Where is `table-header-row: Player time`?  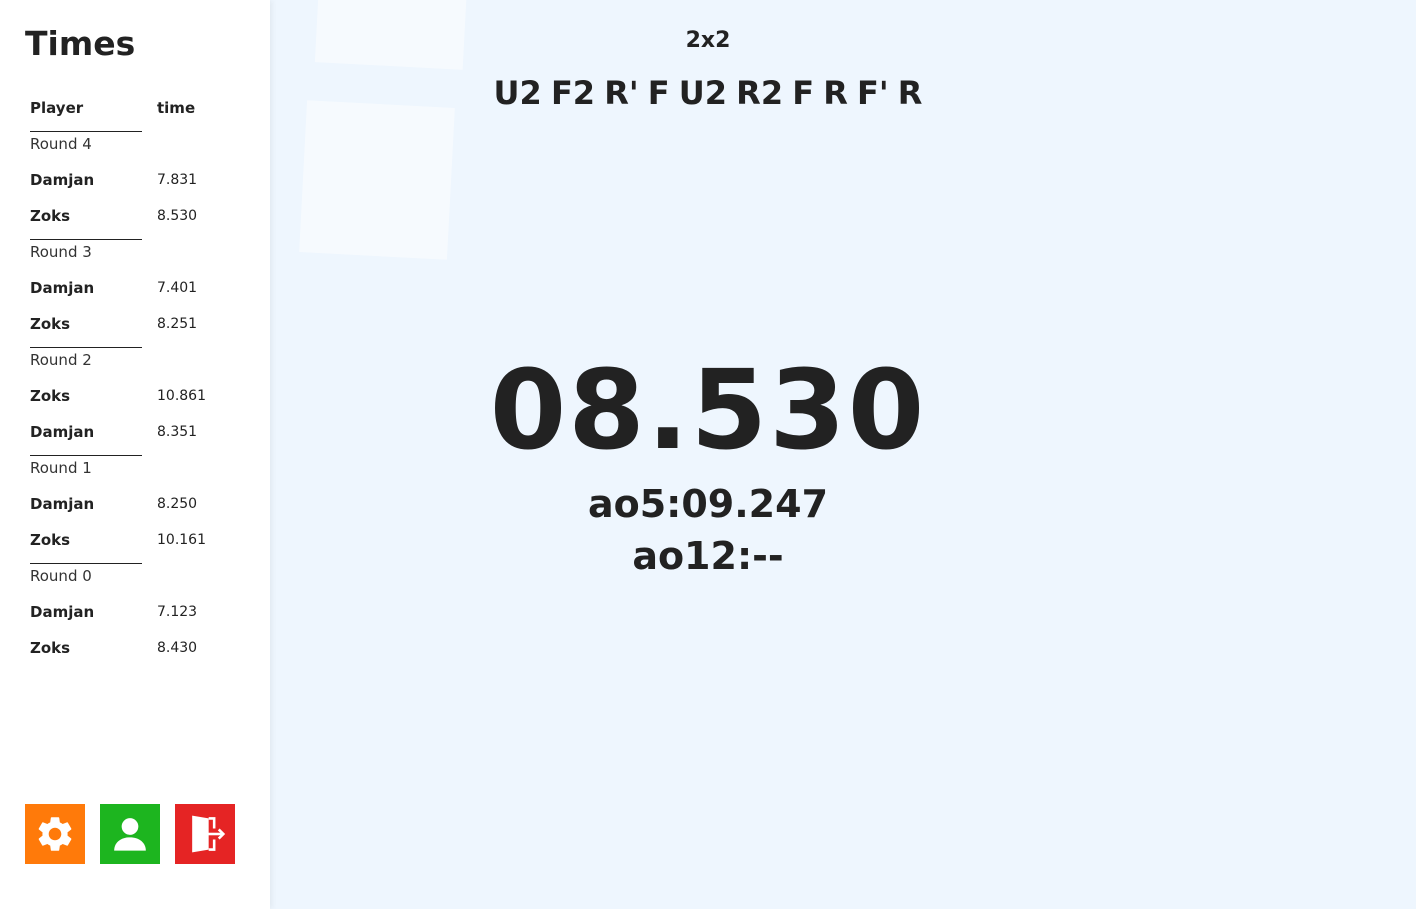 table-header-row: Player time is located at coordinates (137, 108).